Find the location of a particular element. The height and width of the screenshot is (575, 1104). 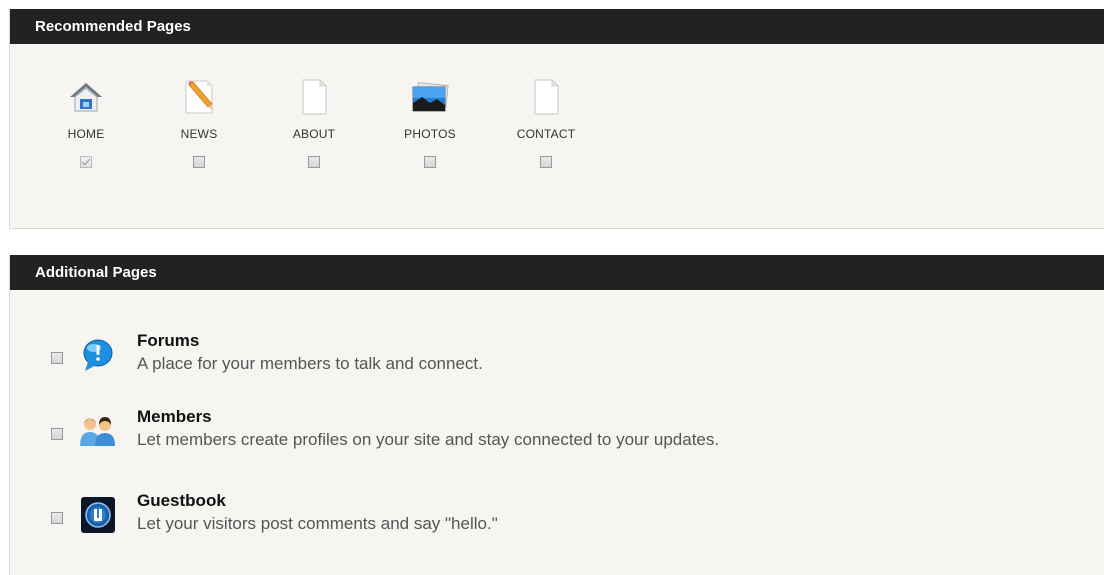

additional-pages-header: Additional Pages is located at coordinates (557, 272).